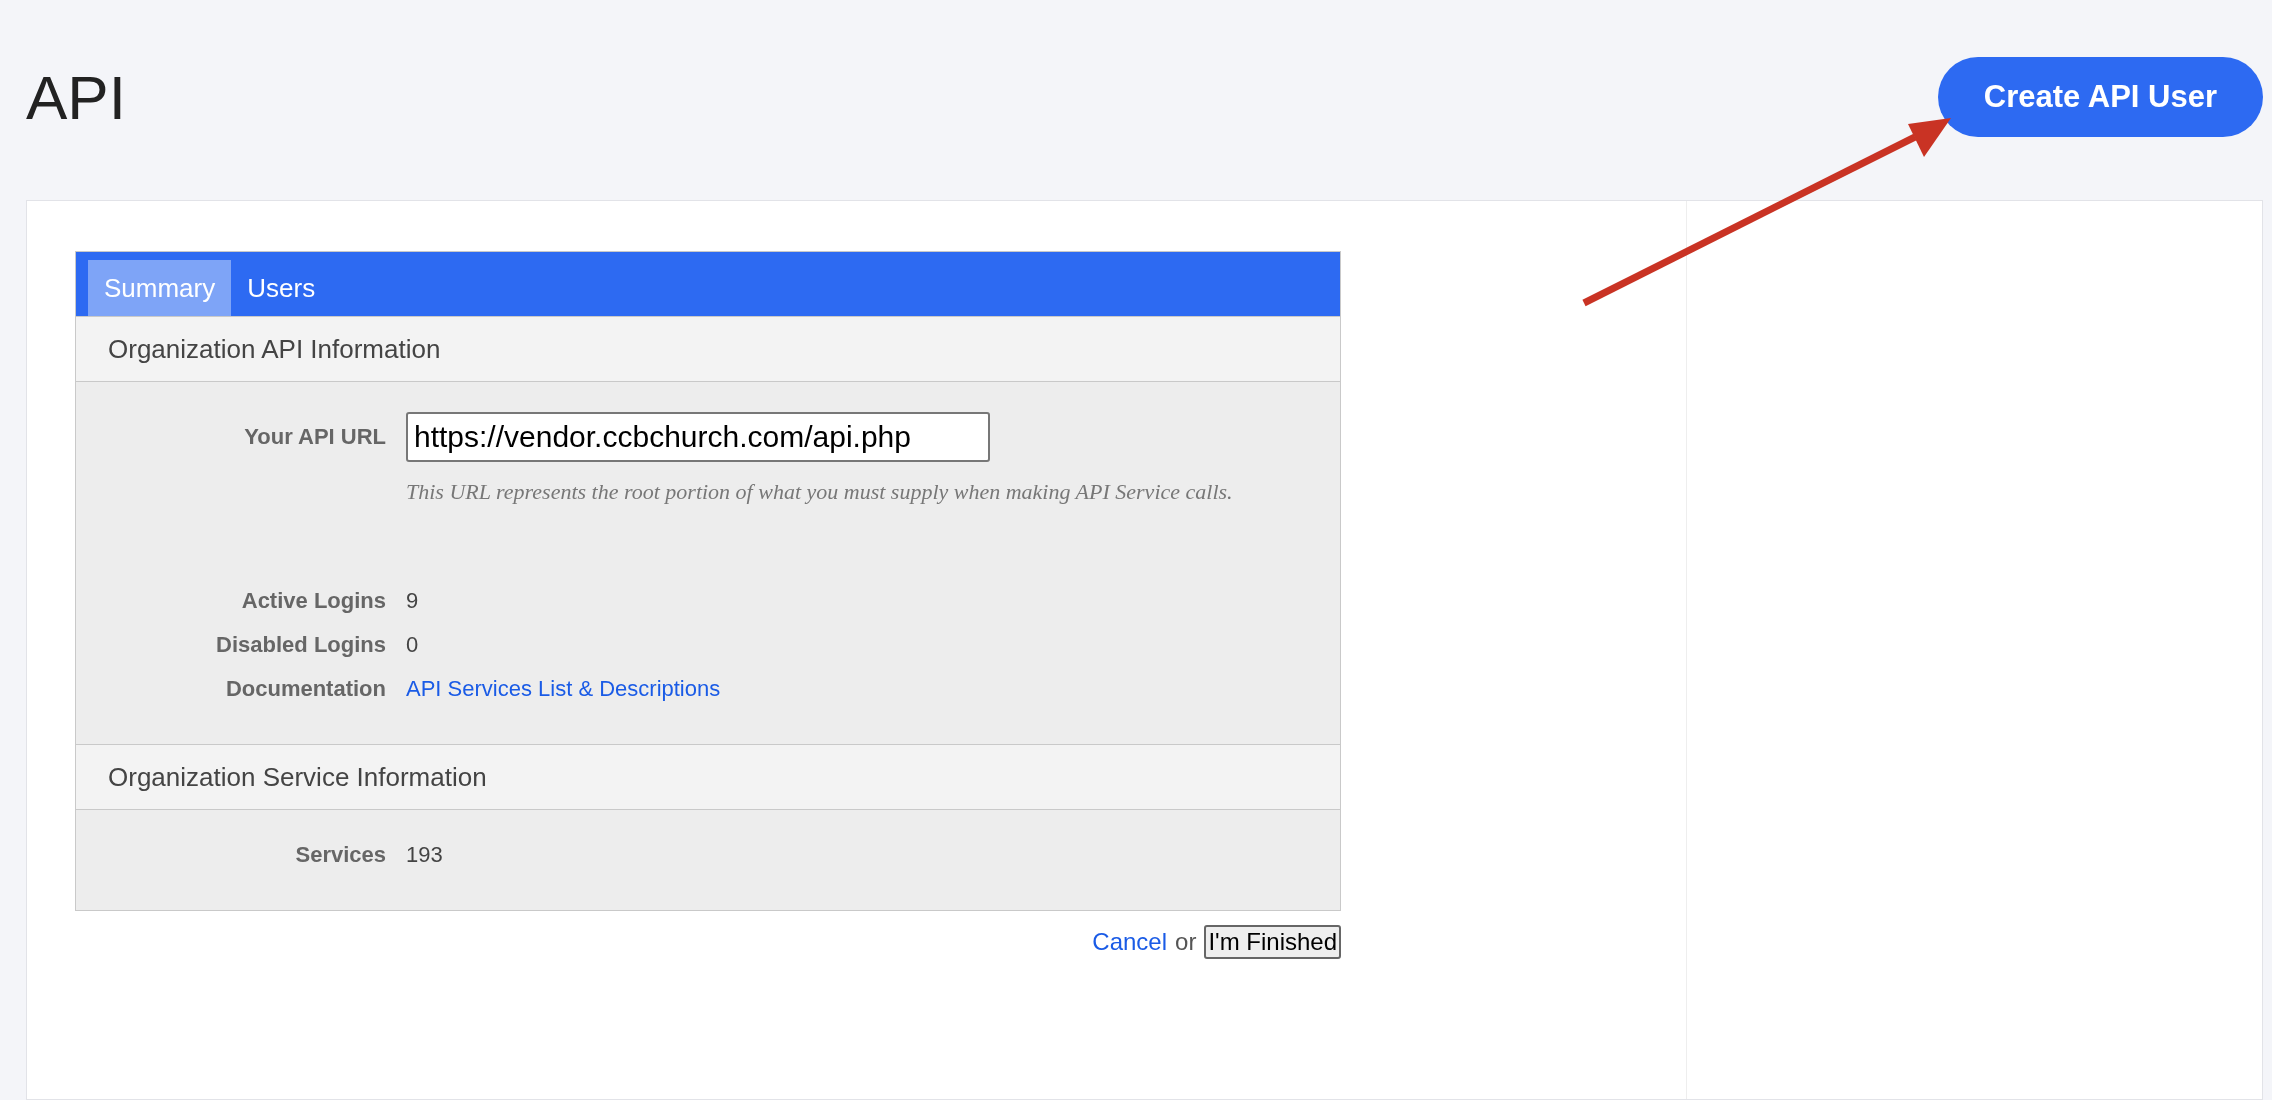 The width and height of the screenshot is (2272, 1100). I want to click on create-user-button: Create API User, so click(2100, 97).